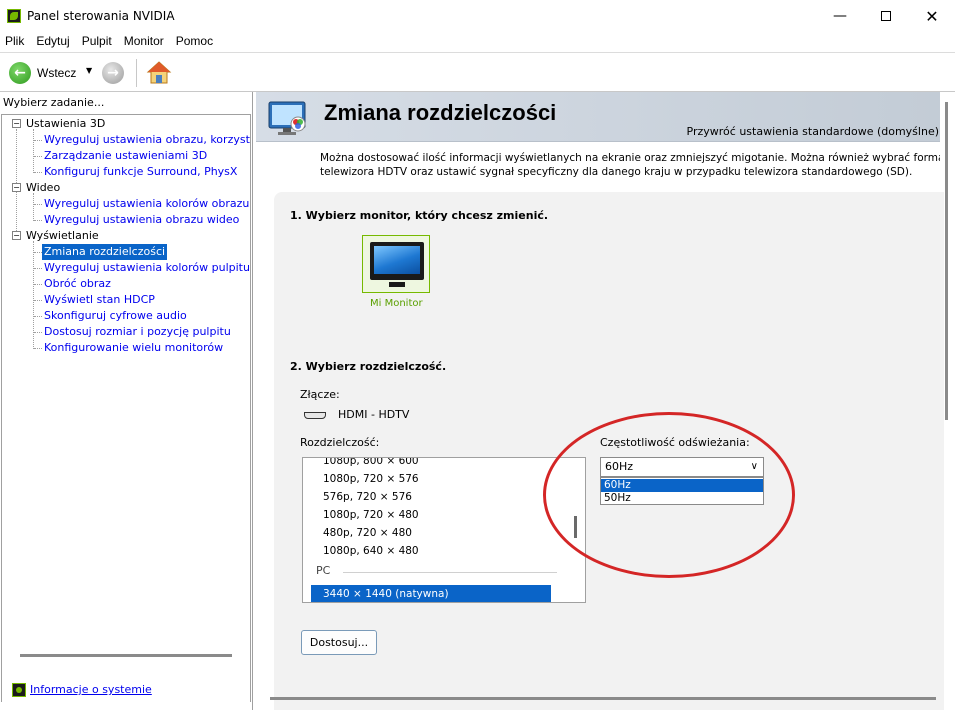 This screenshot has height=710, width=955. I want to click on tree-item-manage-3d: Zarządzanie ustawieniami 3D, so click(125, 156).